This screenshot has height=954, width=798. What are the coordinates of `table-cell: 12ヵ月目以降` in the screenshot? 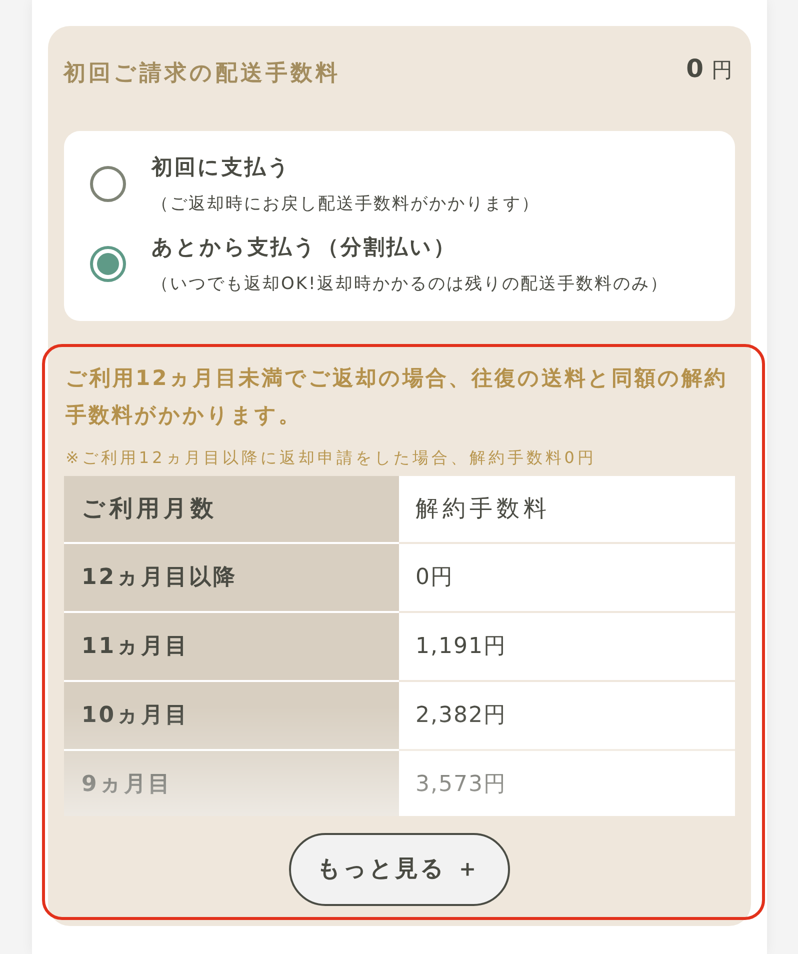 It's located at (231, 576).